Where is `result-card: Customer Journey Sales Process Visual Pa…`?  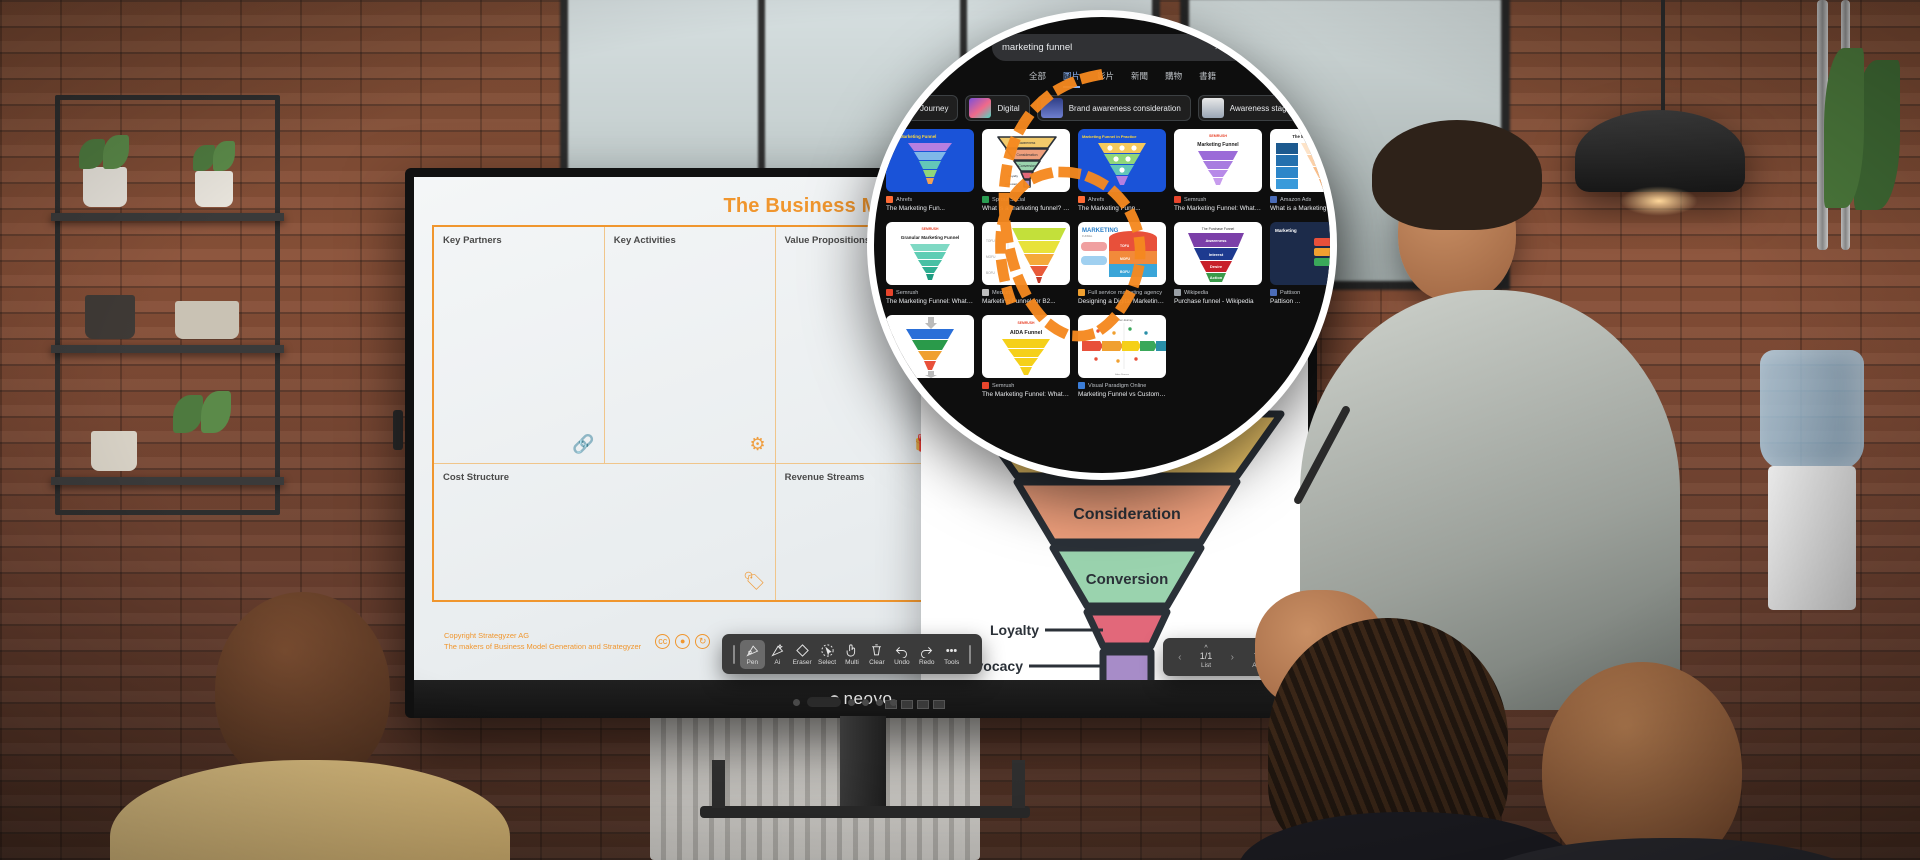
result-card: Customer Journey Sales Process Visual Pa… is located at coordinates (1122, 357).